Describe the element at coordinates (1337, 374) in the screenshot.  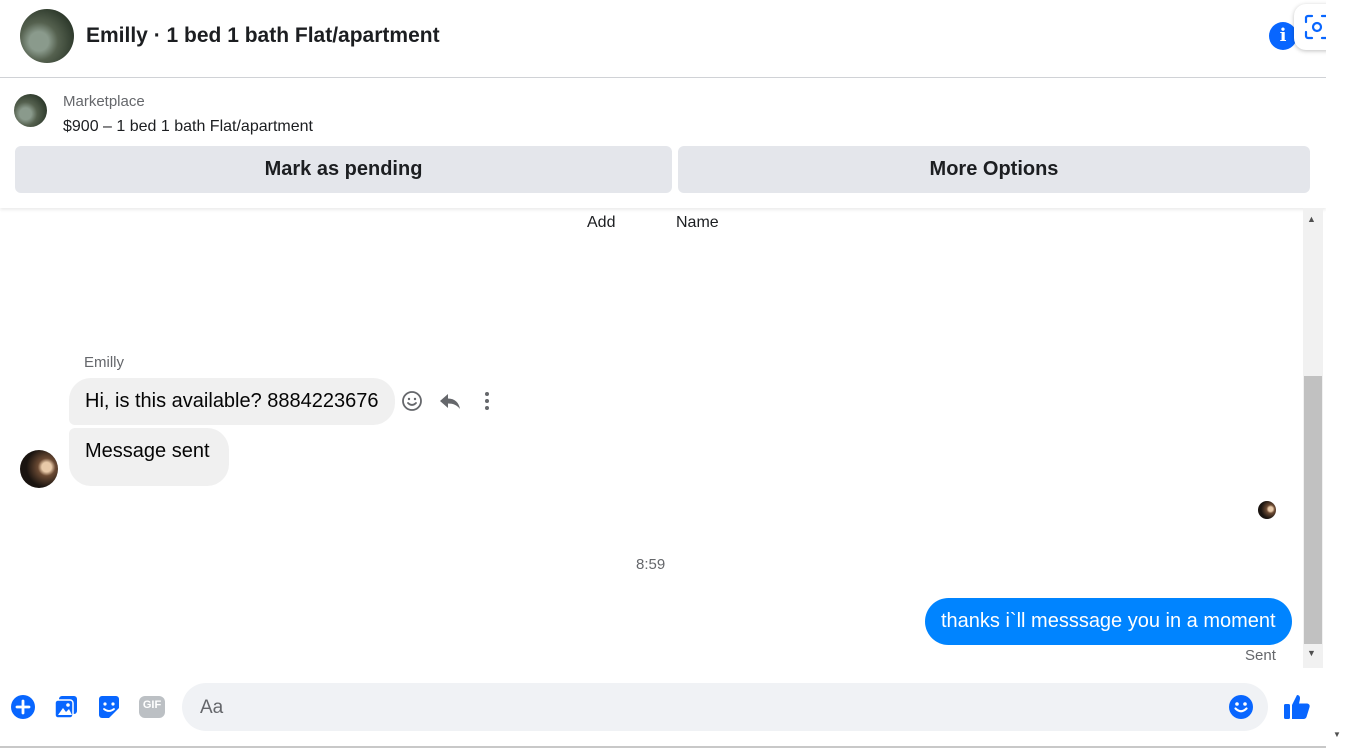
I see `window-right-margin` at that location.